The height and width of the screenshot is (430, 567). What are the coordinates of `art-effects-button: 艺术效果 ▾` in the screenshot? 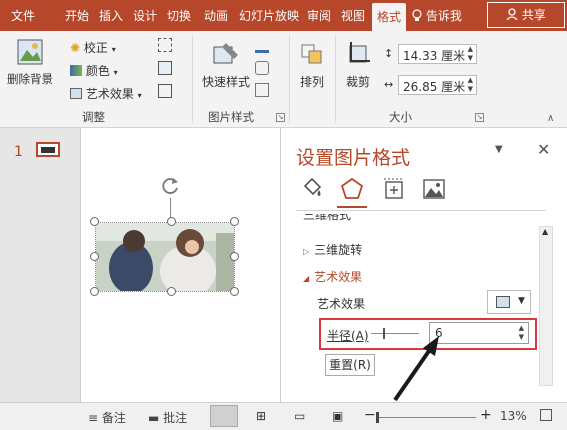 It's located at (106, 93).